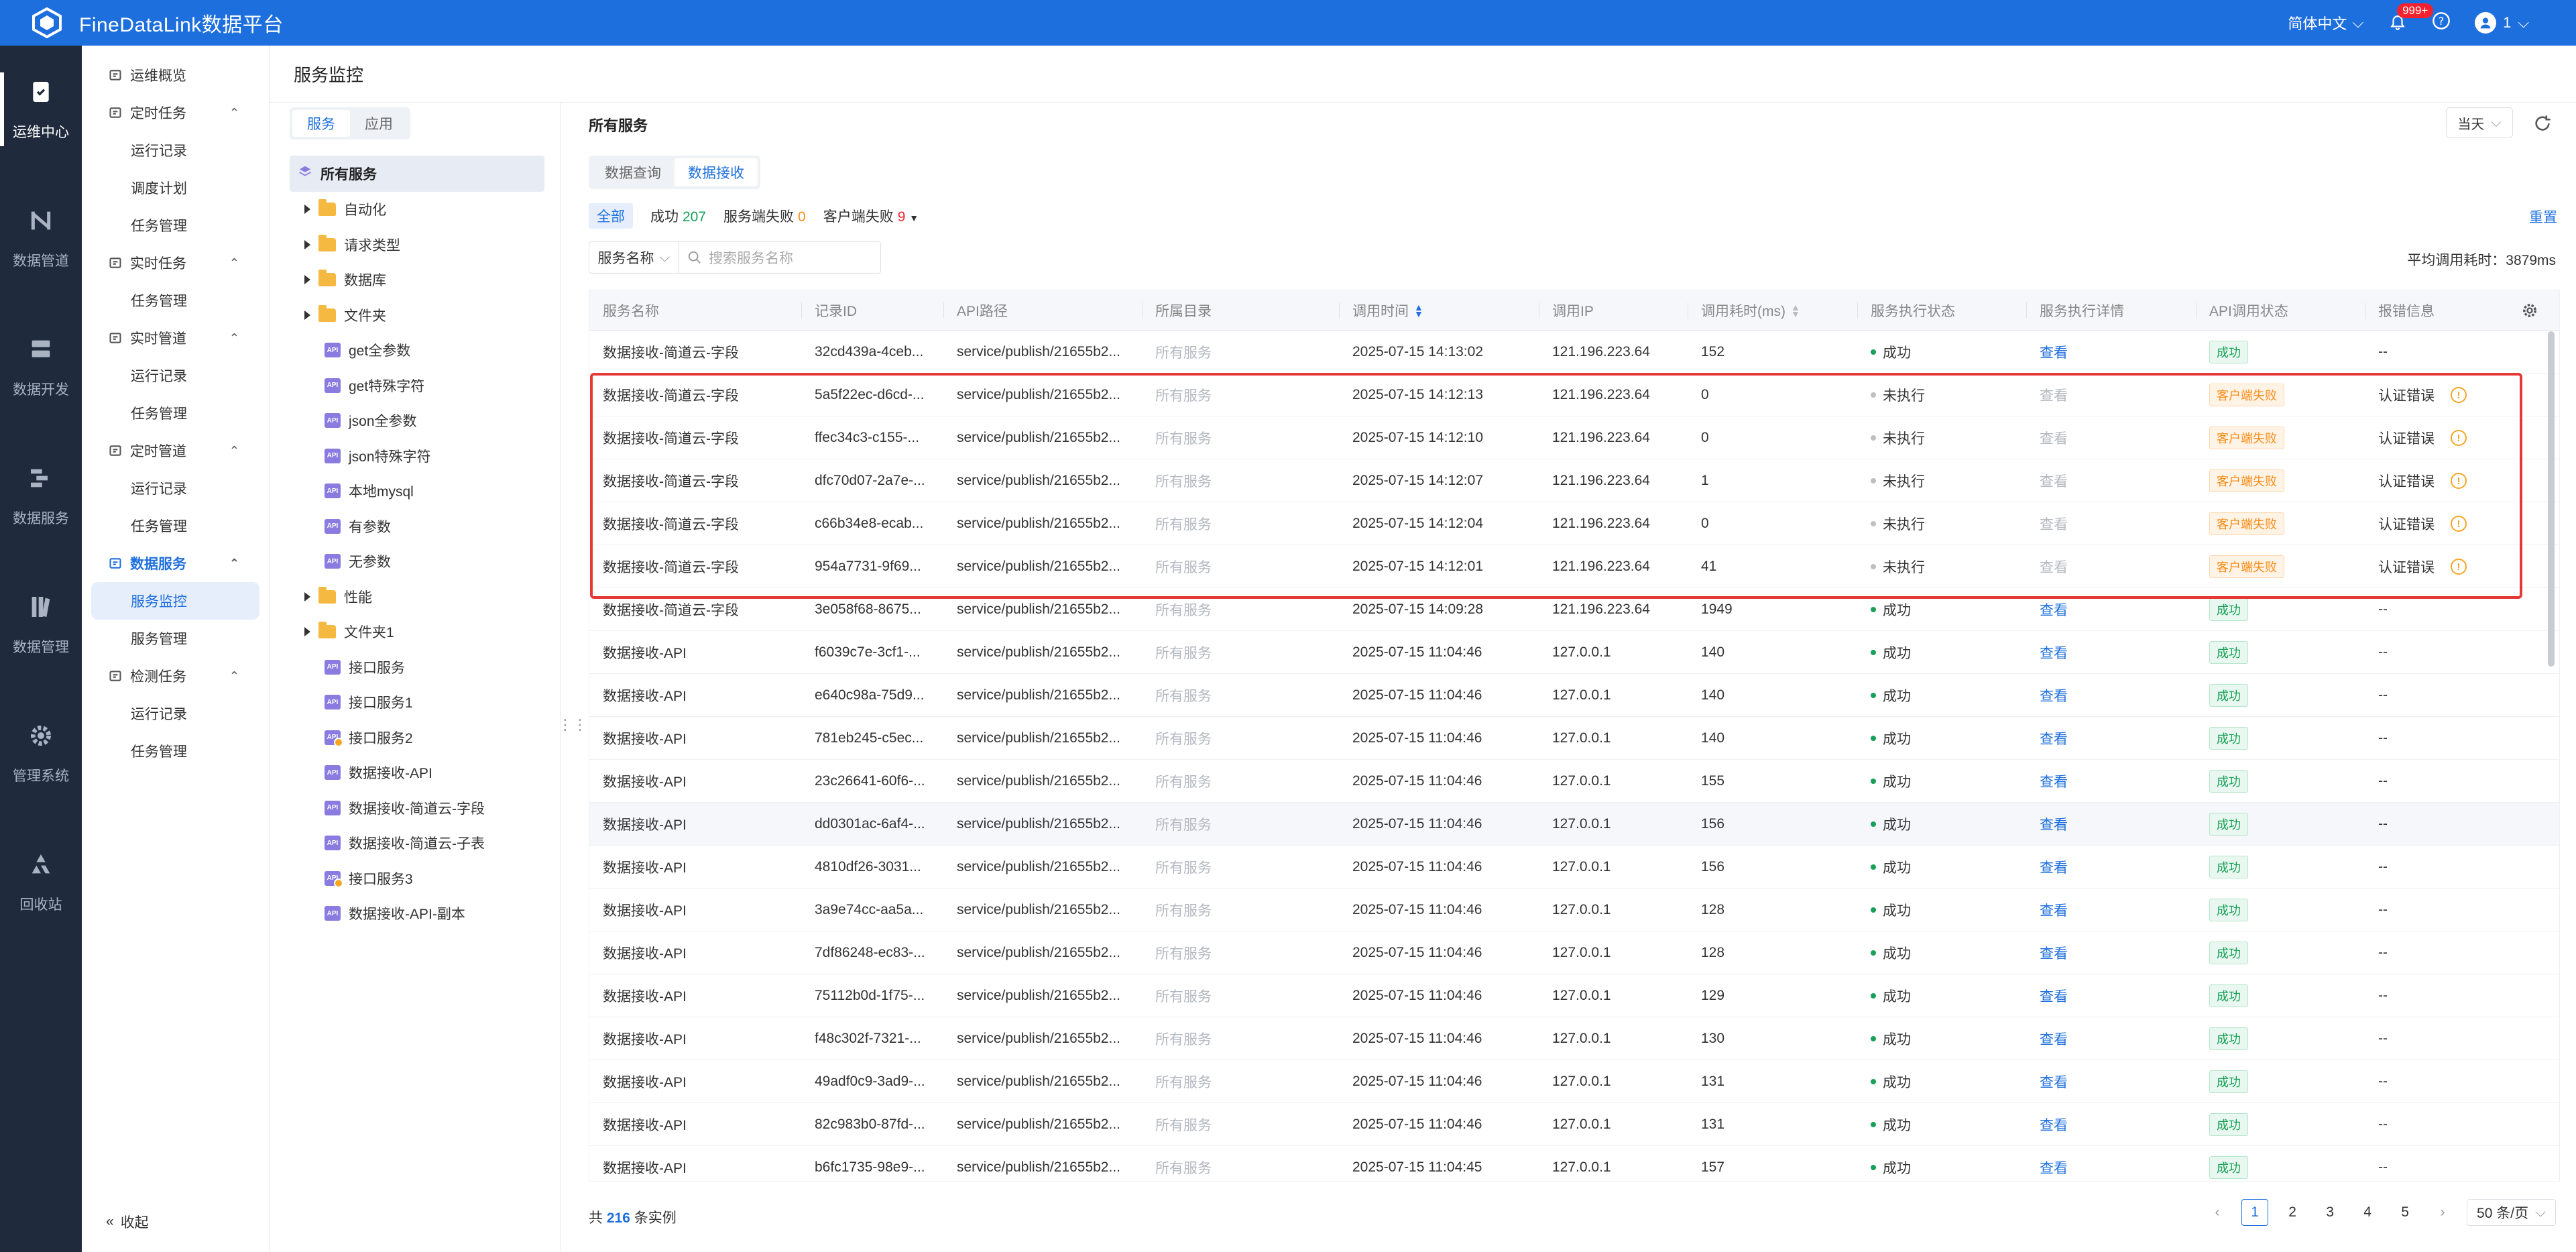 This screenshot has width=2576, height=1252. What do you see at coordinates (175, 376) in the screenshot?
I see `menu-item-8: 运行记录` at bounding box center [175, 376].